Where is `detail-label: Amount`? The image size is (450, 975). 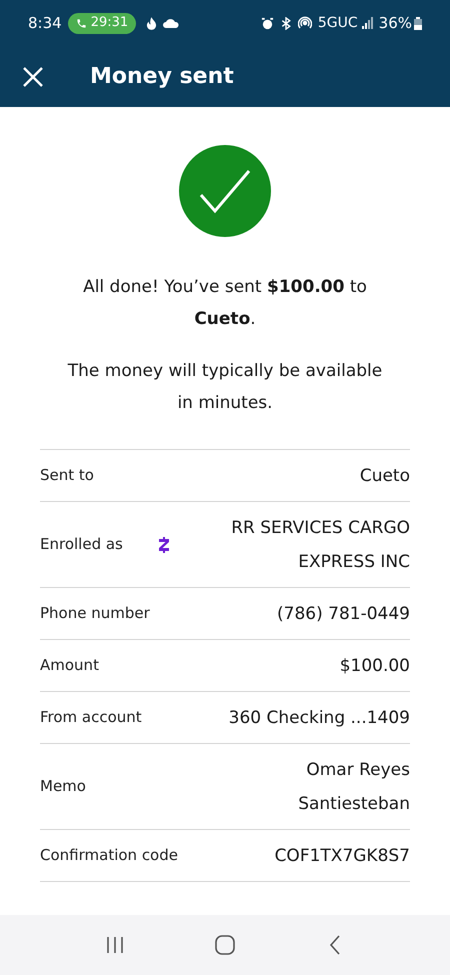 detail-label: Amount is located at coordinates (69, 665).